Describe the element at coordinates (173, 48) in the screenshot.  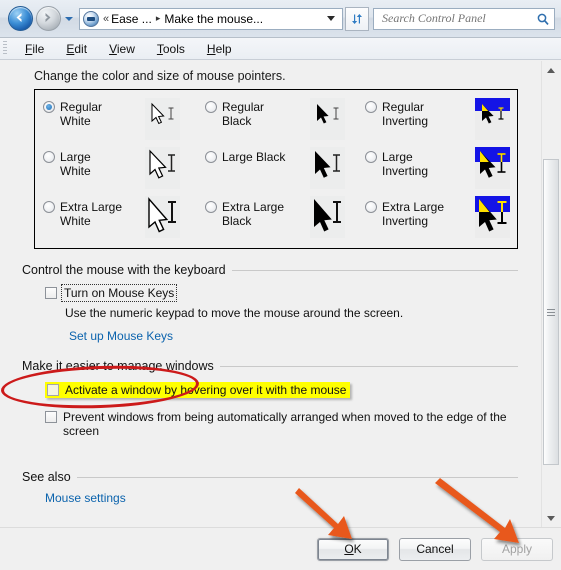
I see `menu-item-tools-label: ools` at that location.